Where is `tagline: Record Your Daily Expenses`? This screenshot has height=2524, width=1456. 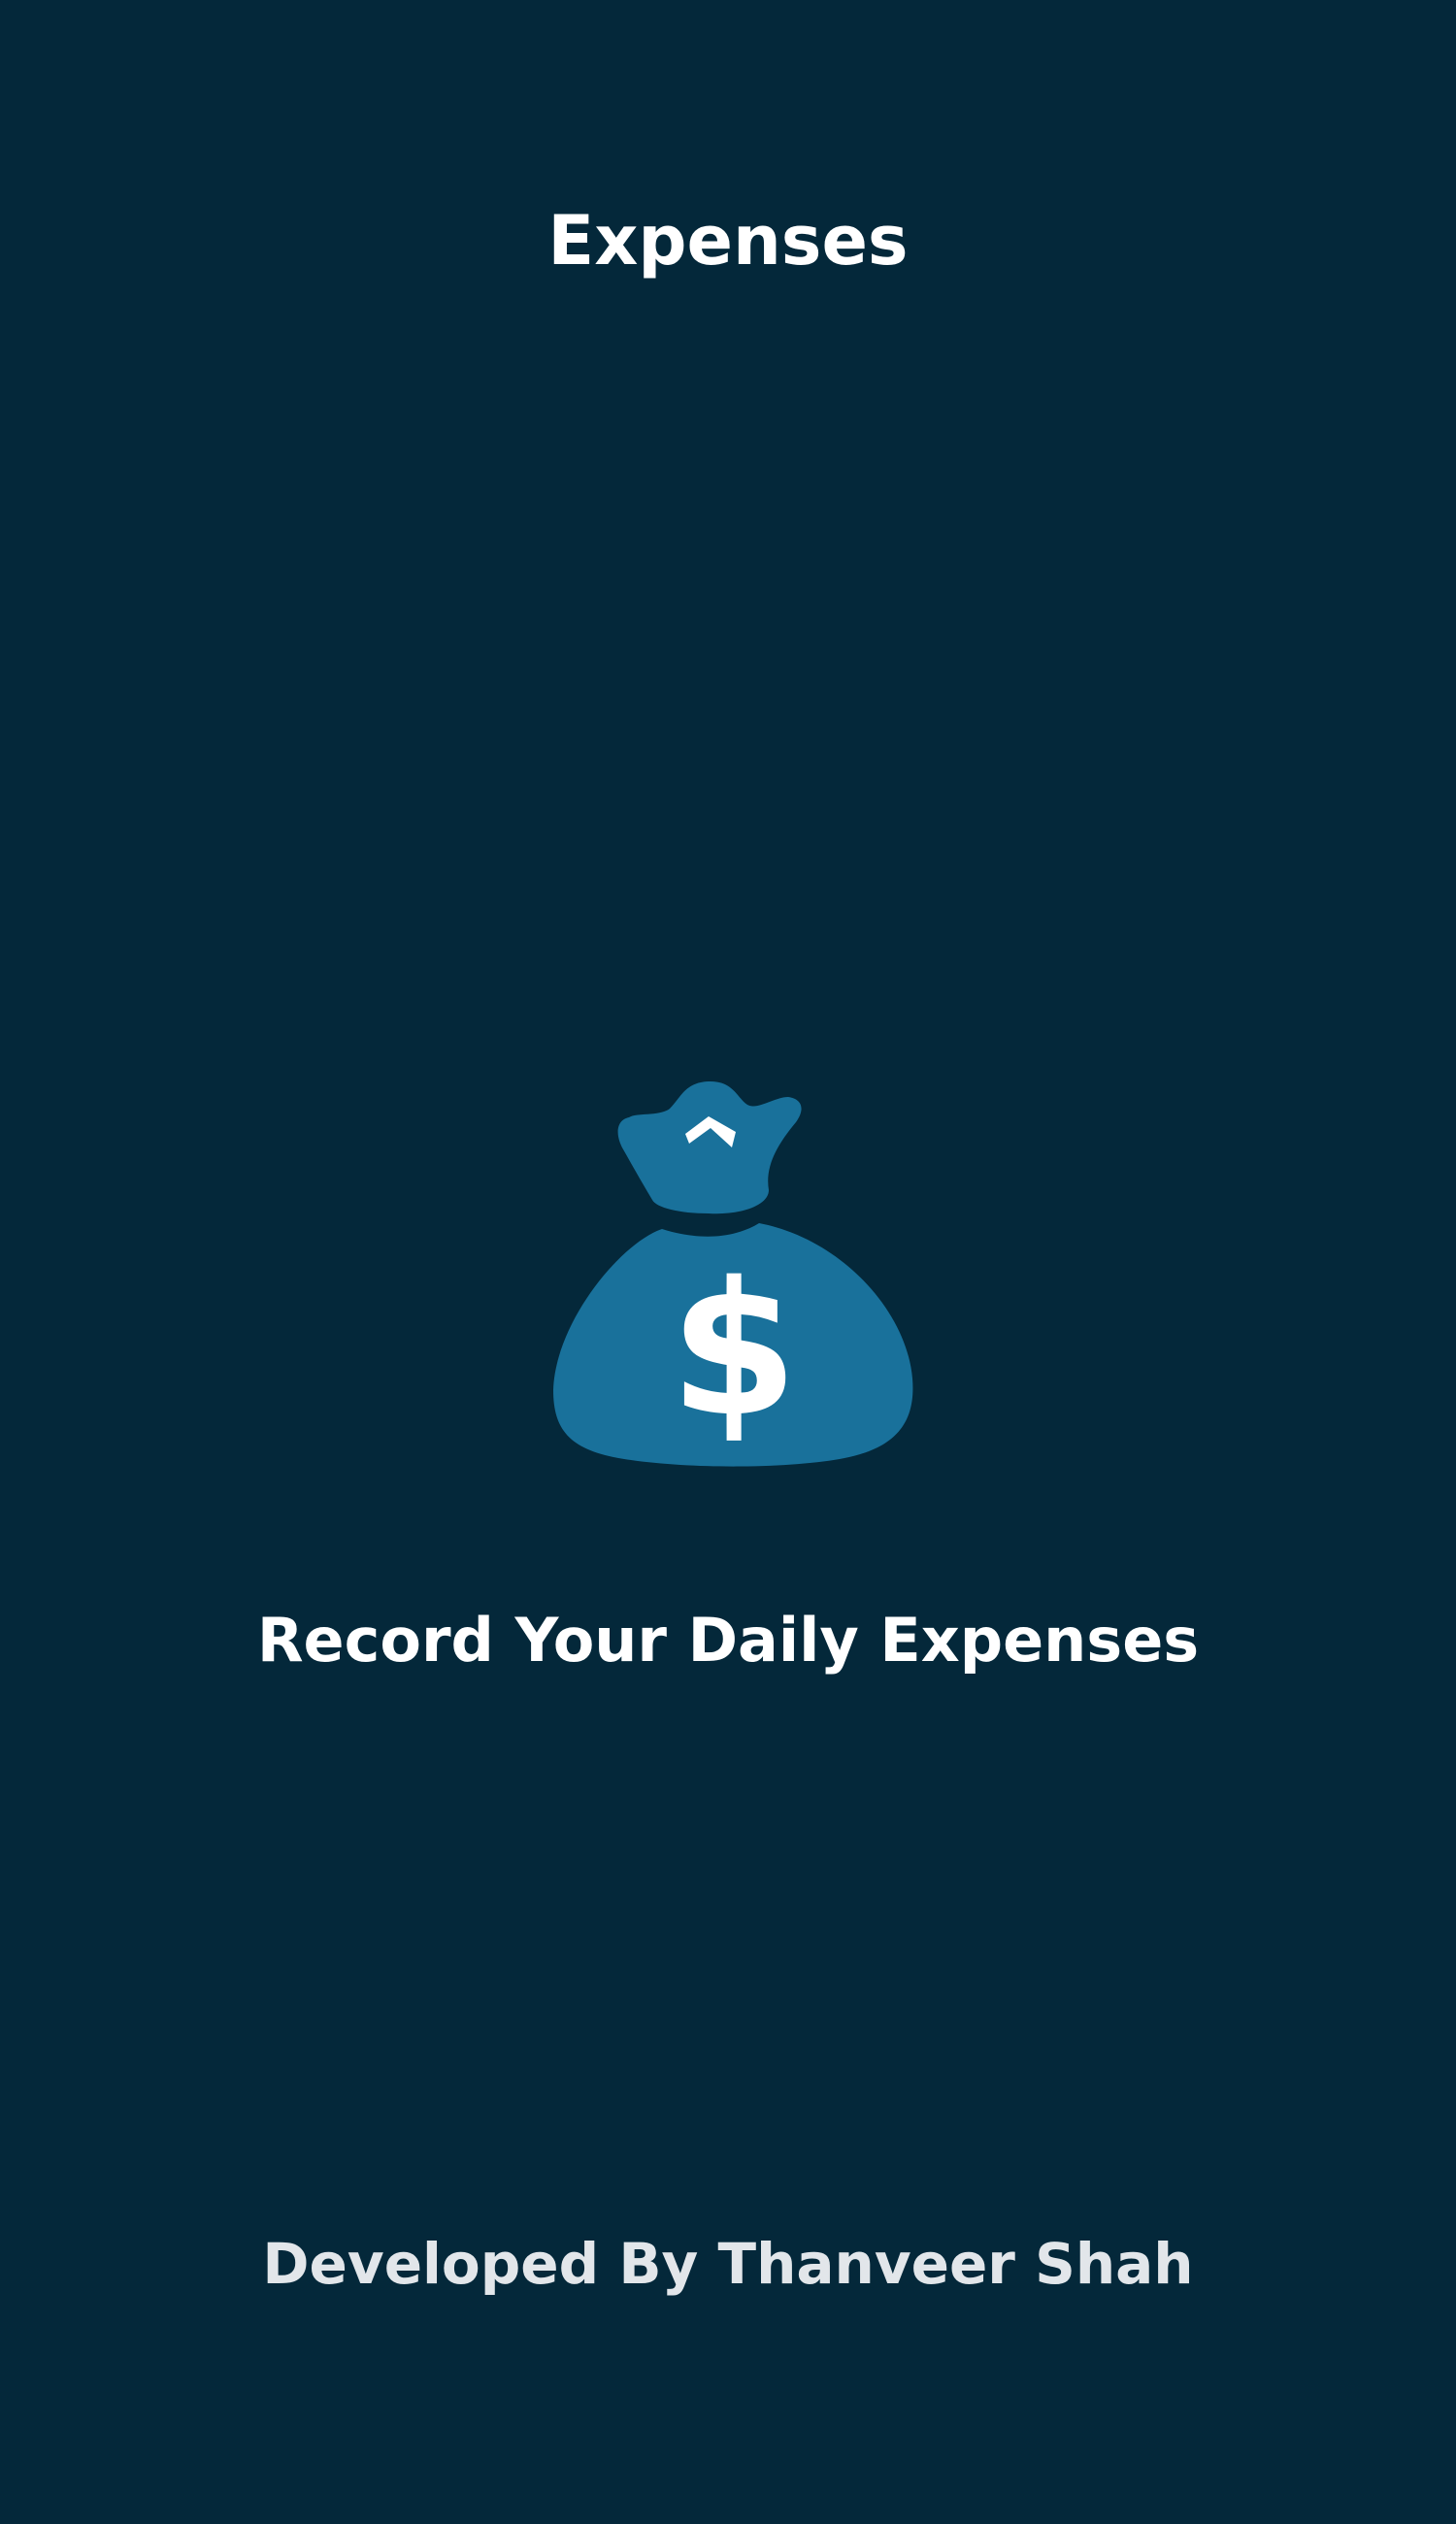
tagline: Record Your Daily Expenses is located at coordinates (728, 1640).